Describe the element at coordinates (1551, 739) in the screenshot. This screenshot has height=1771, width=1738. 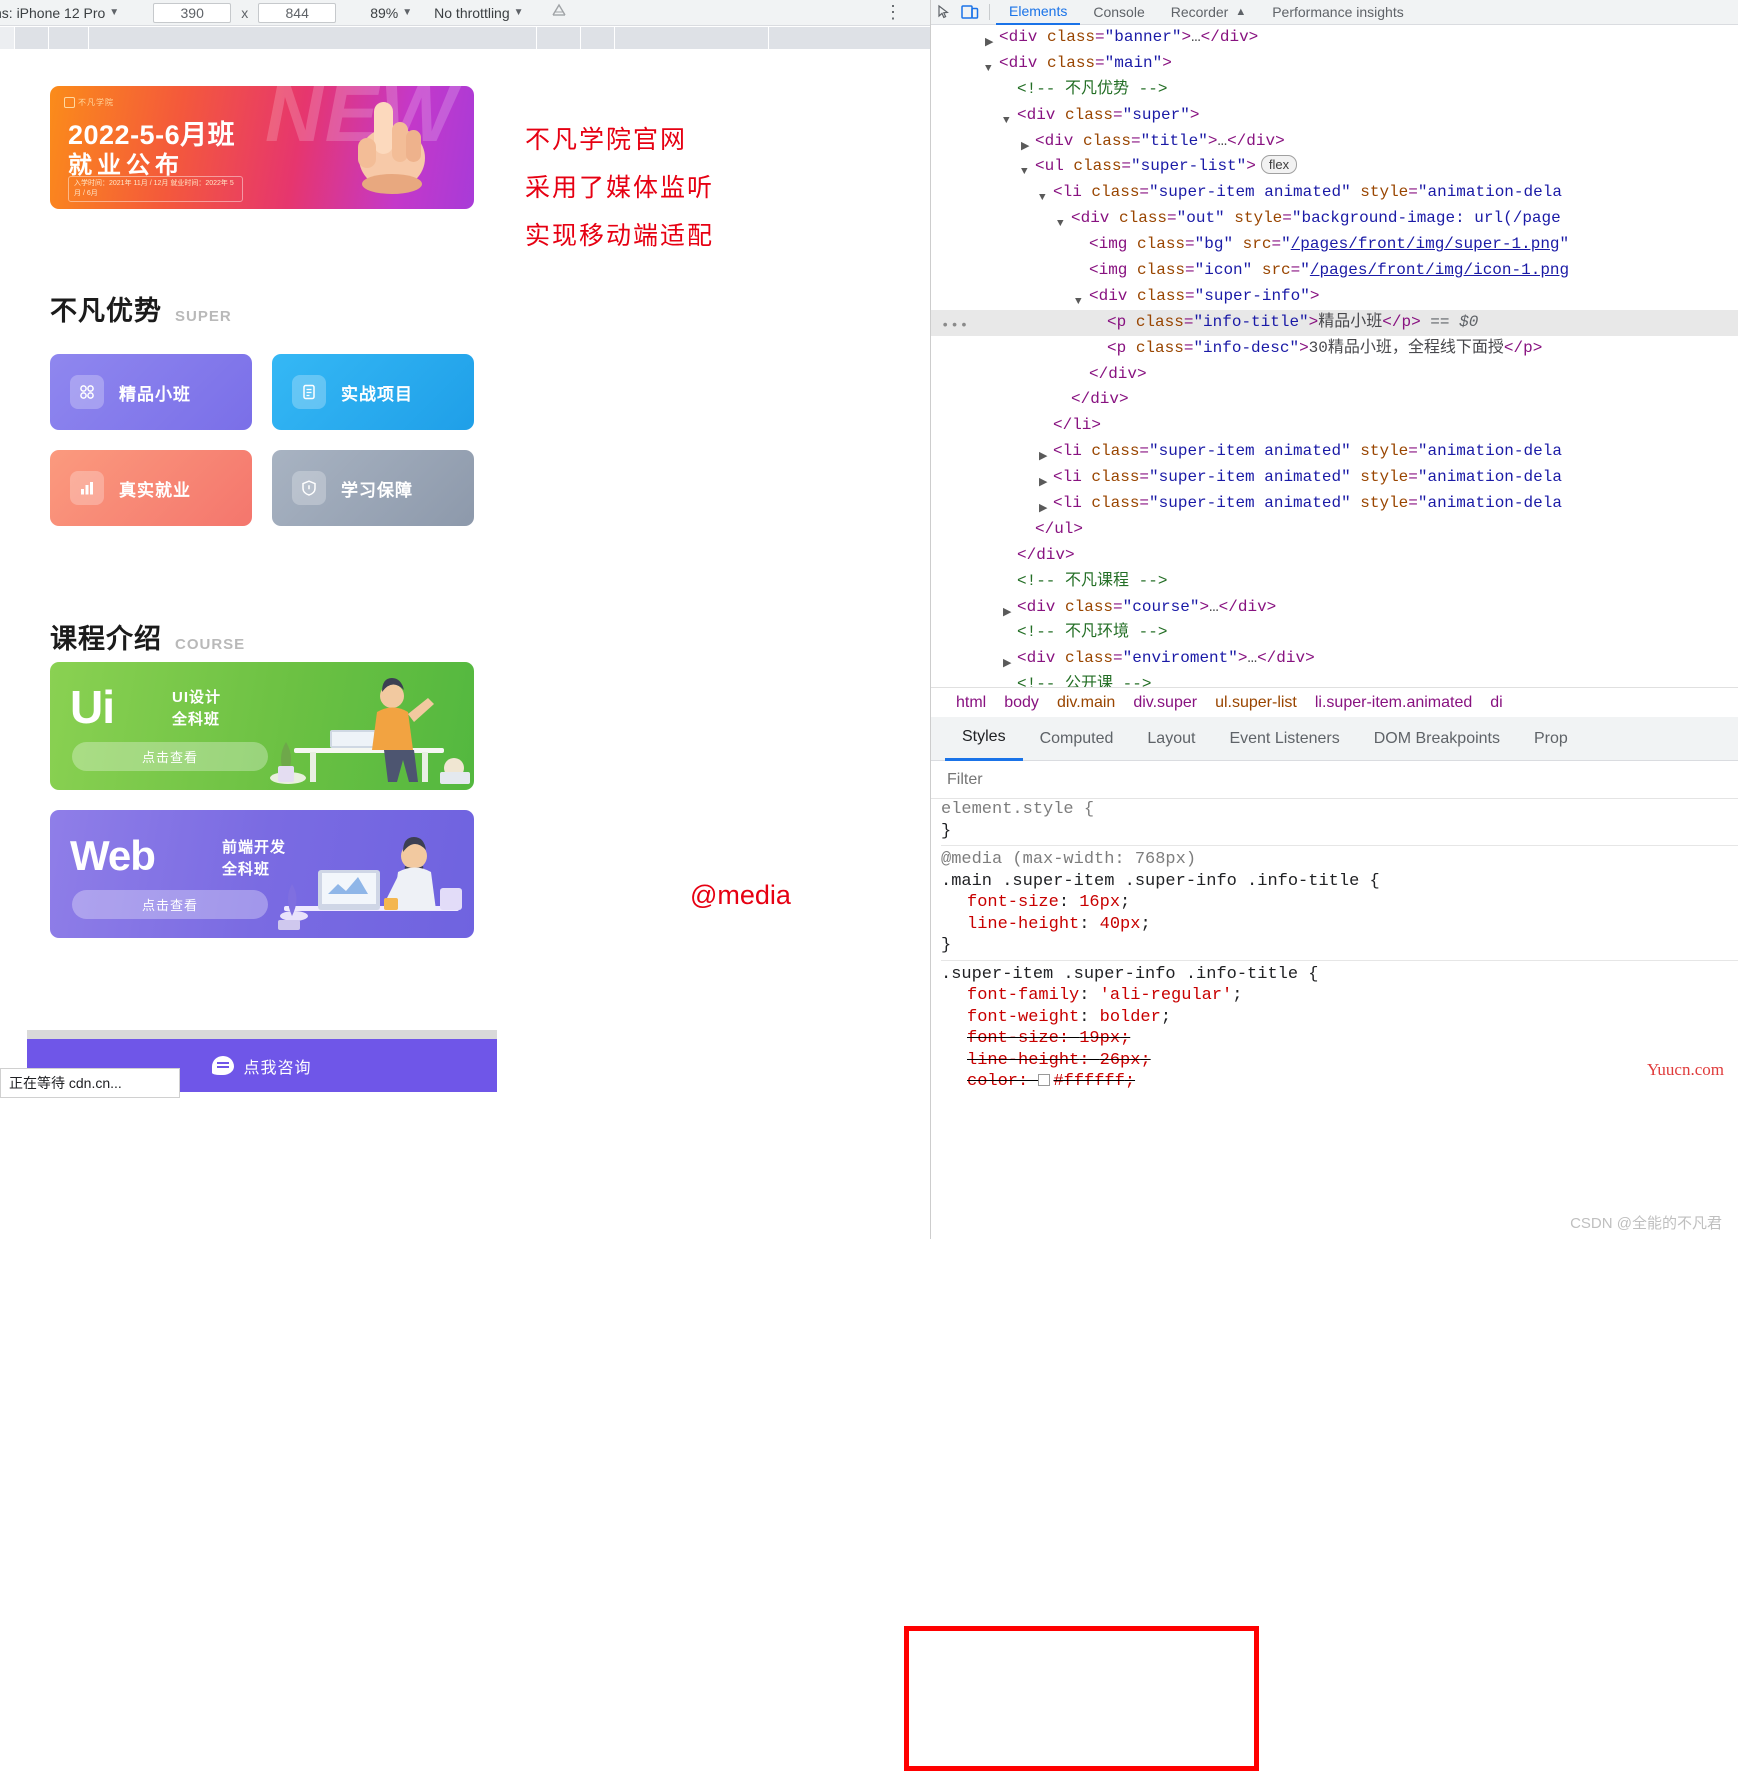
I see `tab-properties: Prop` at that location.